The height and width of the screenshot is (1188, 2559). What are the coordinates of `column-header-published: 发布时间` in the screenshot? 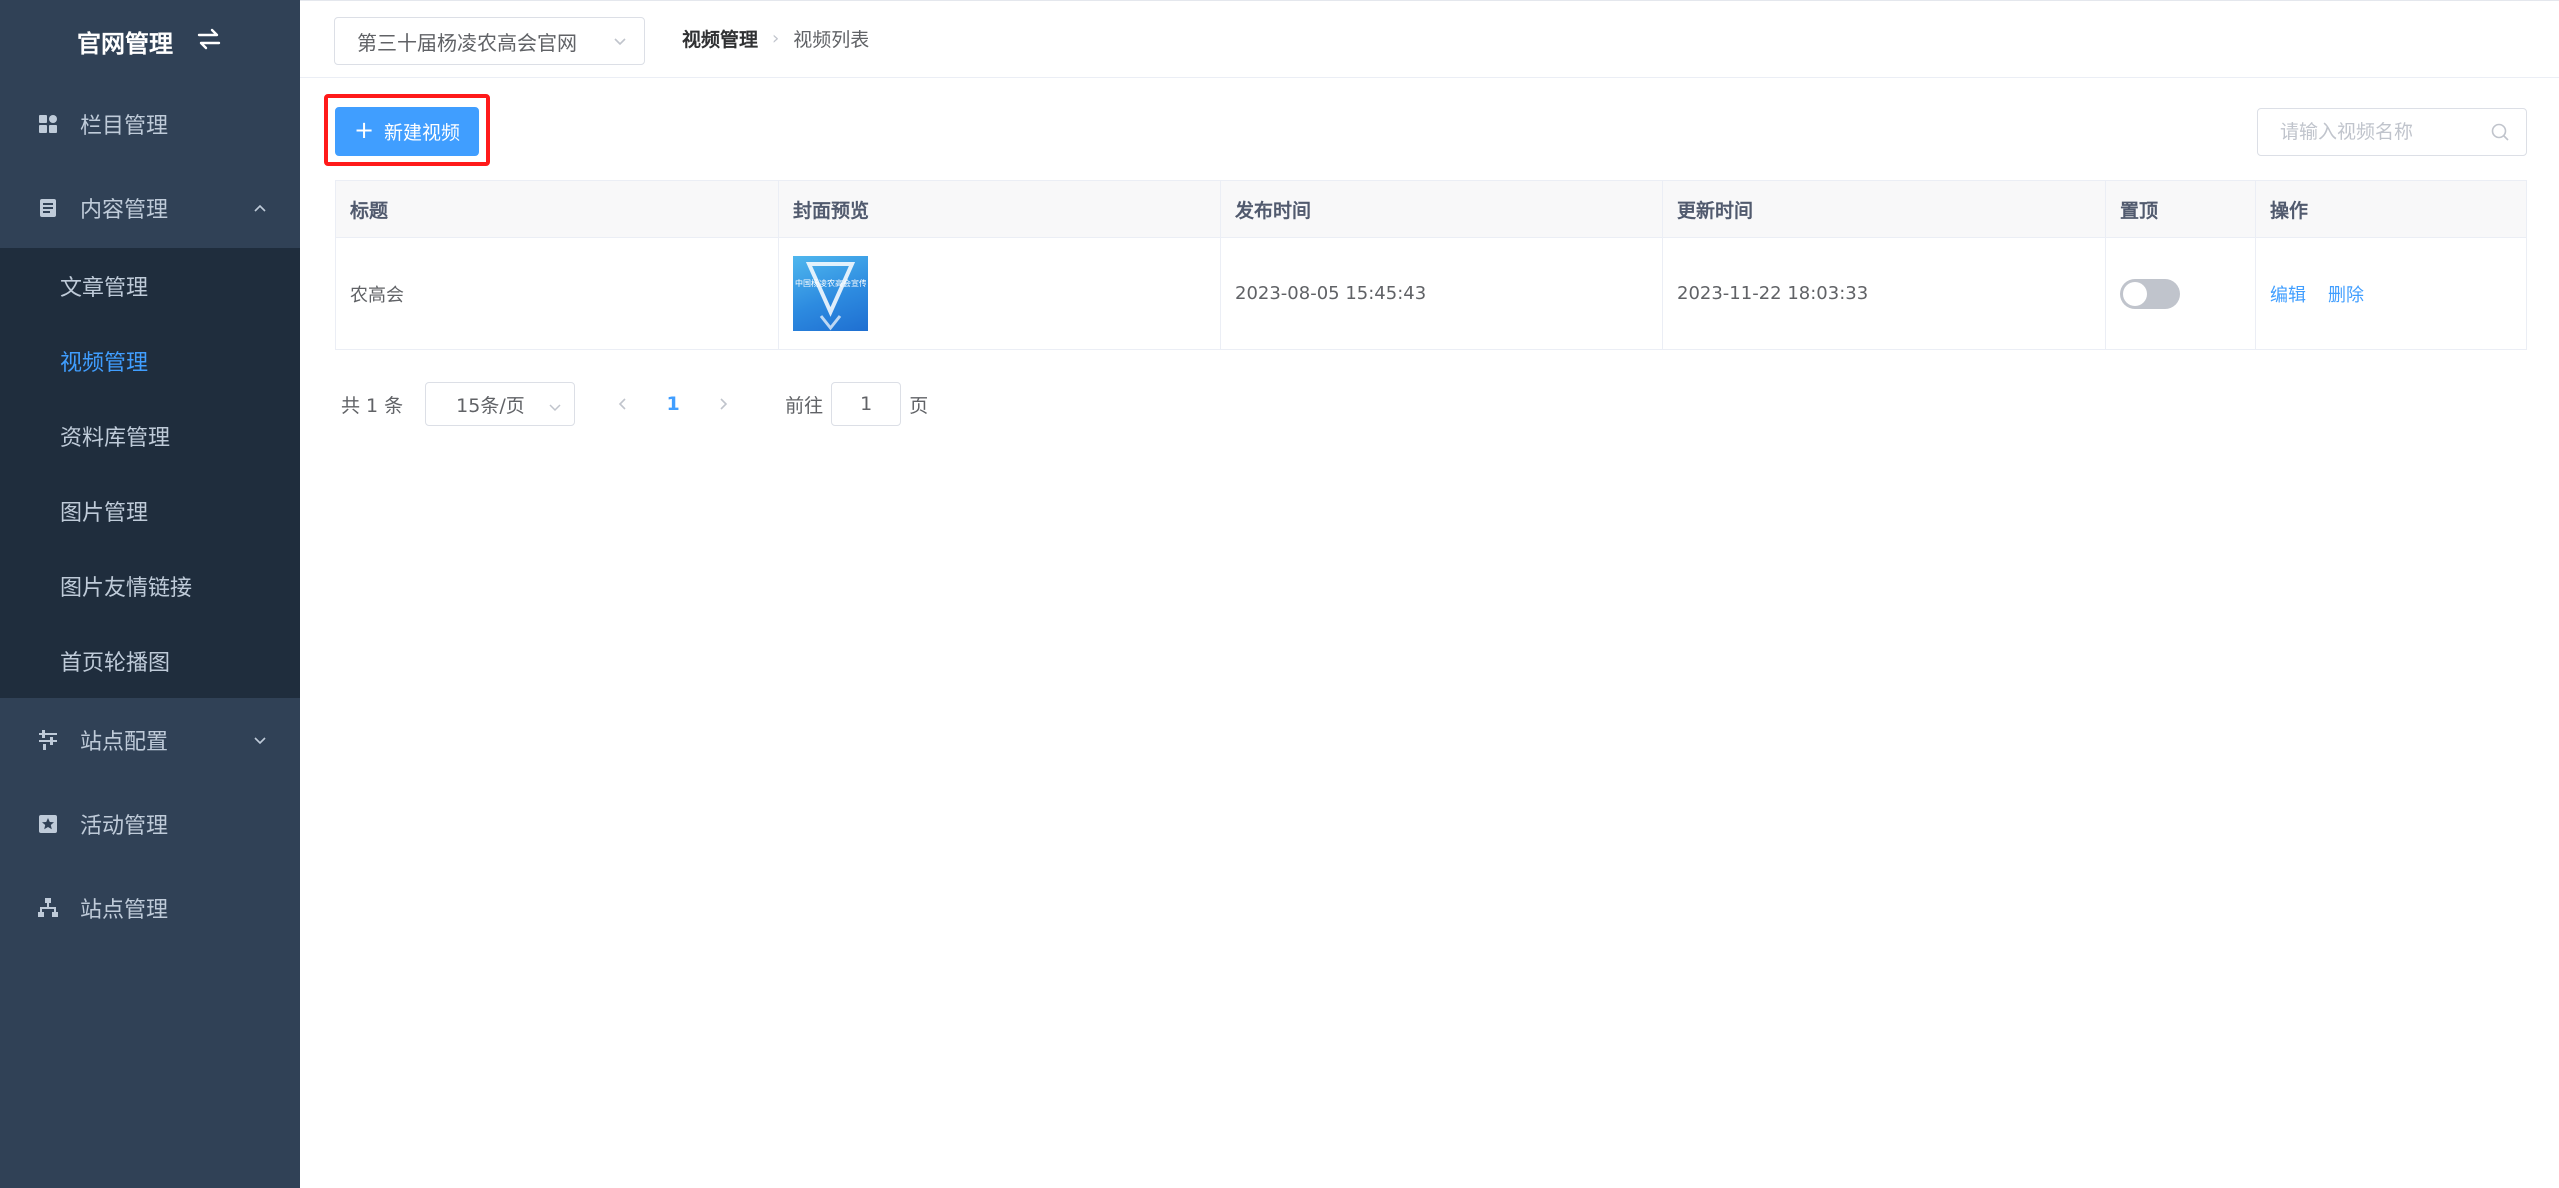 It's located at (1442, 209).